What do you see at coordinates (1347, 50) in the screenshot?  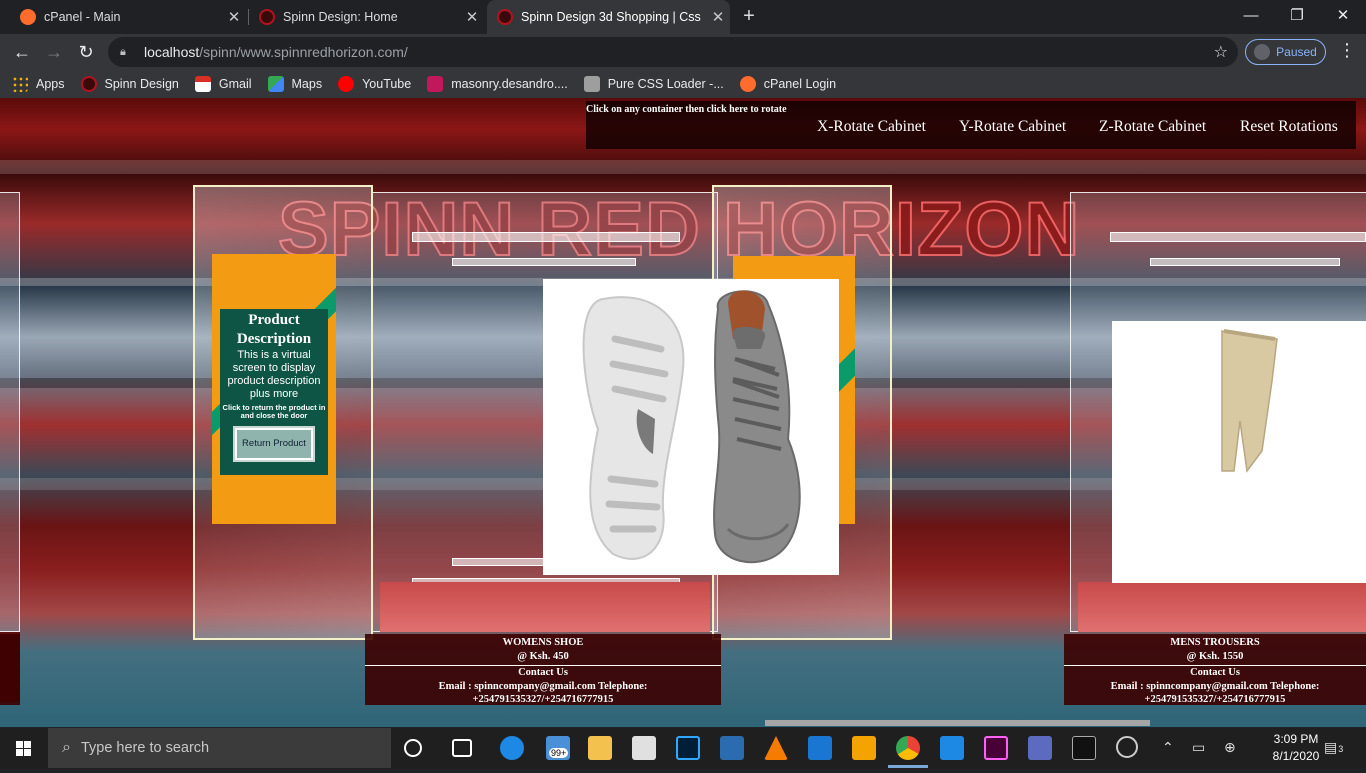 I see `more-options-icon: ⋮` at bounding box center [1347, 50].